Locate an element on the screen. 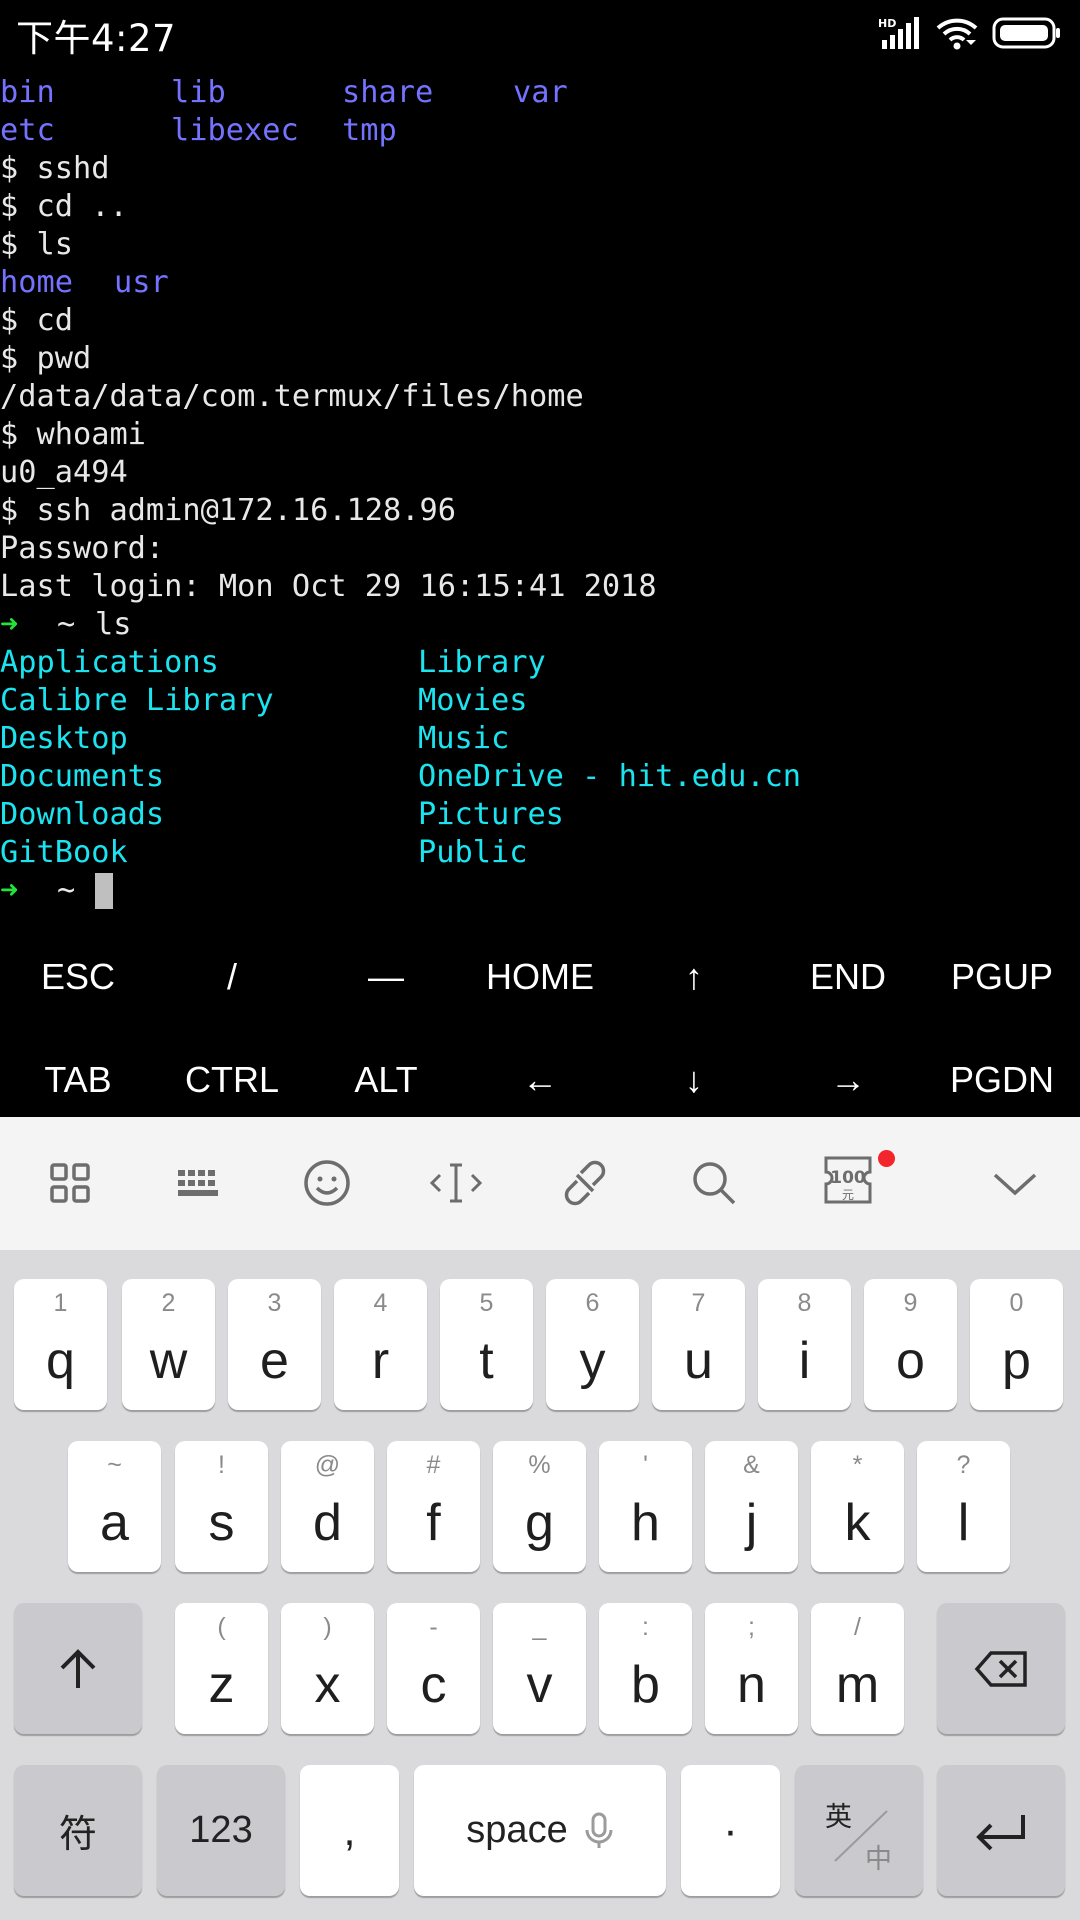 This screenshot has width=1080, height=1920. key-z: (z is located at coordinates (221, 1668).